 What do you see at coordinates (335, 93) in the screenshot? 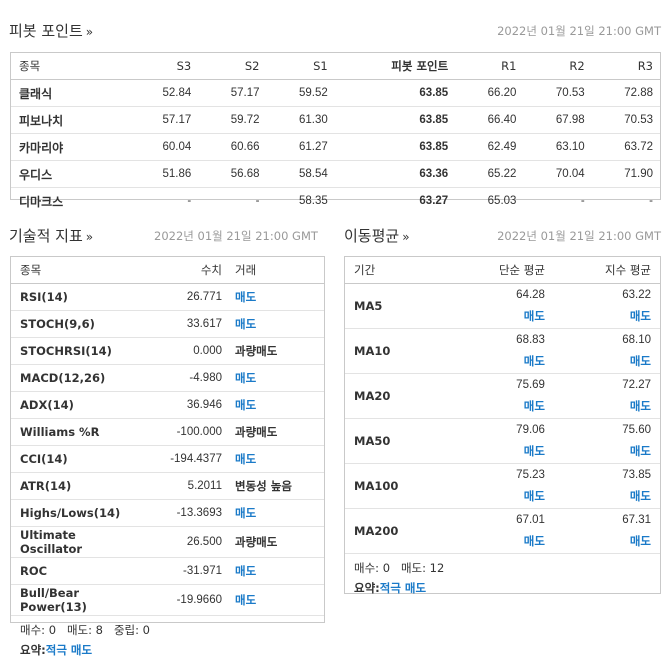
I see `pivot-row: 클래식 52.84 57.17 59.52 63.85 66.20 70.53 72.88` at bounding box center [335, 93].